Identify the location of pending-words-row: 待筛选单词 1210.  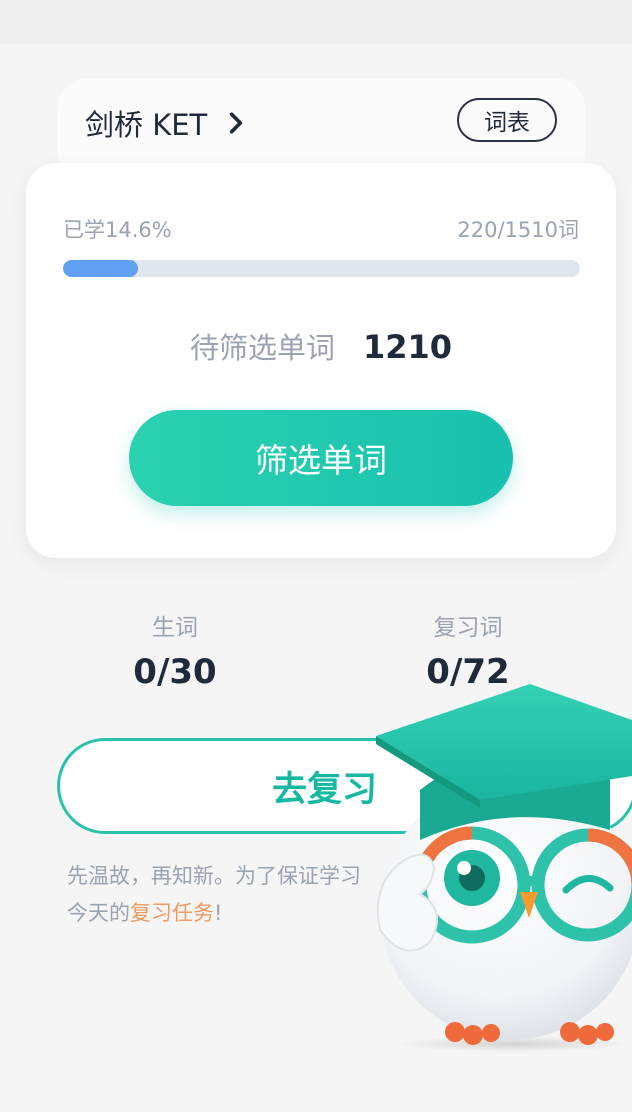
(321, 346).